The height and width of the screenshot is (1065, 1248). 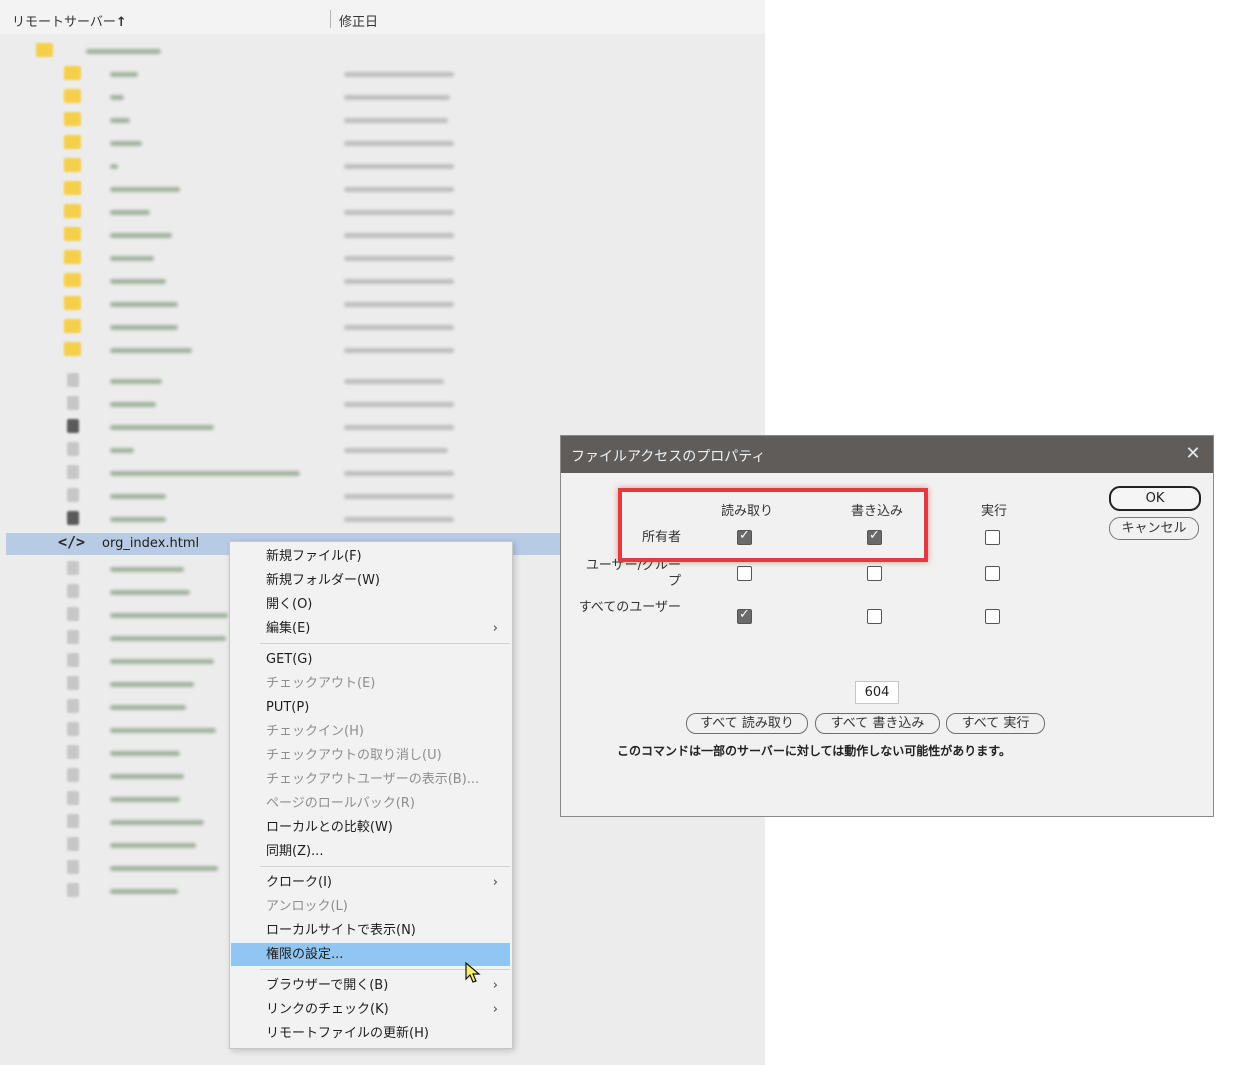 I want to click on menu-item-new-folder: 新規フォルダー(W), so click(x=370, y=580).